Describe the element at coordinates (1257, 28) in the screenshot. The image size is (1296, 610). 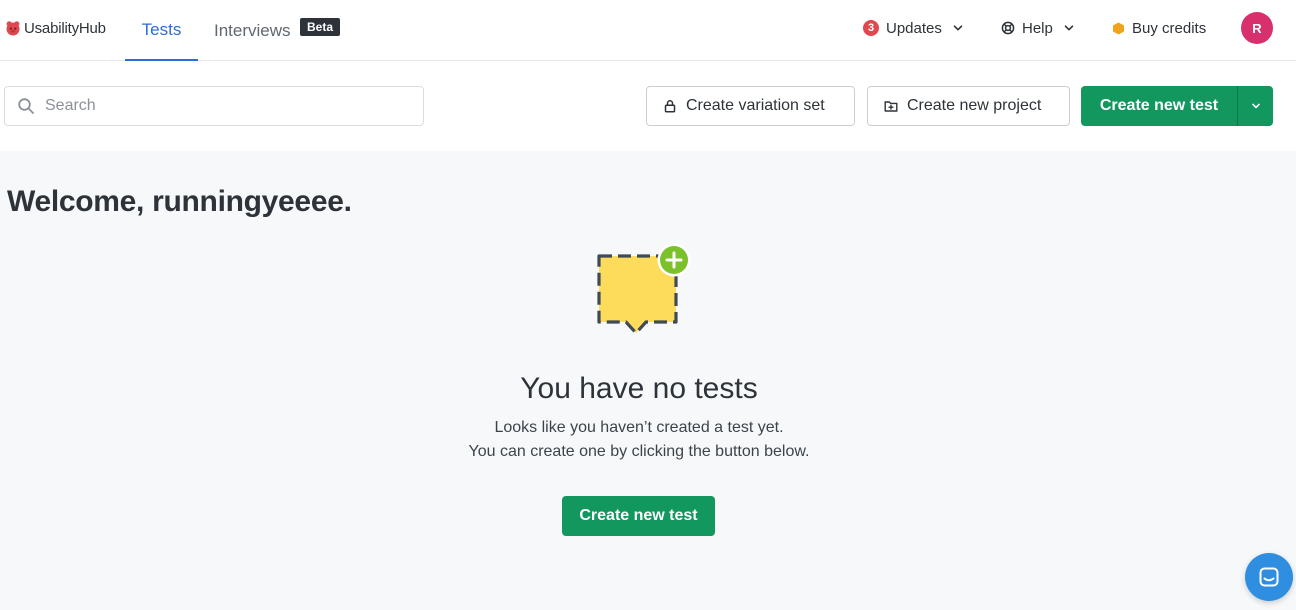
I see `user-avatar: R` at that location.